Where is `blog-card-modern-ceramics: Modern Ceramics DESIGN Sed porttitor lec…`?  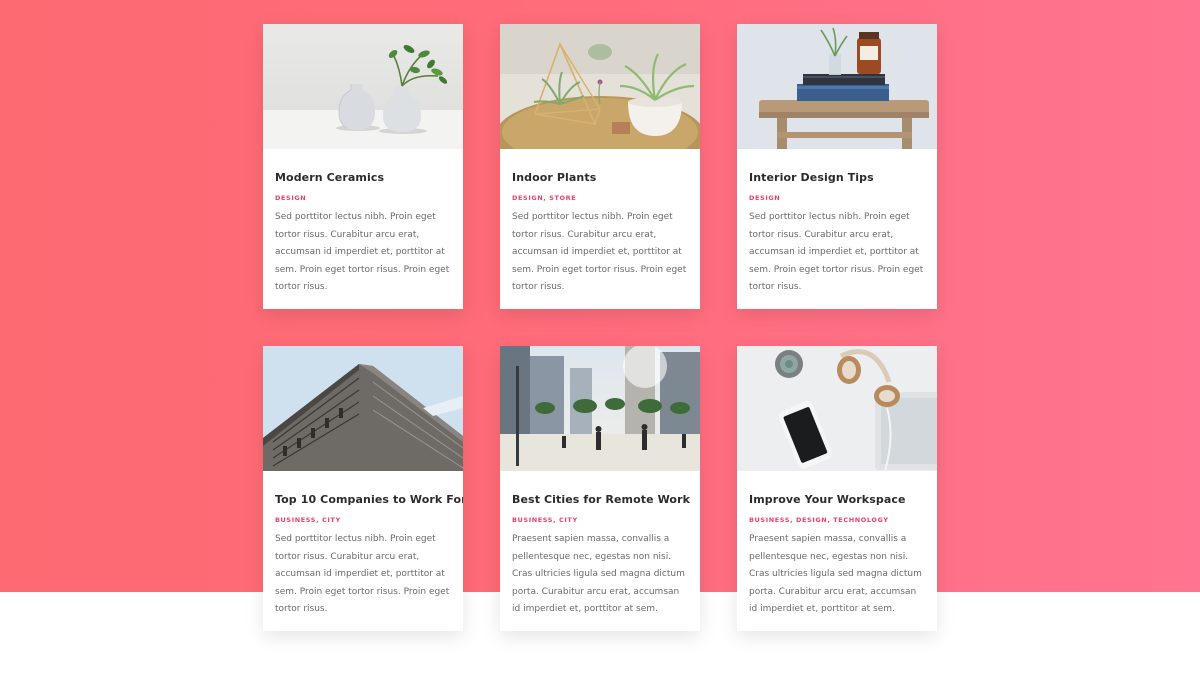 blog-card-modern-ceramics: Modern Ceramics DESIGN Sed porttitor lec… is located at coordinates (363, 166).